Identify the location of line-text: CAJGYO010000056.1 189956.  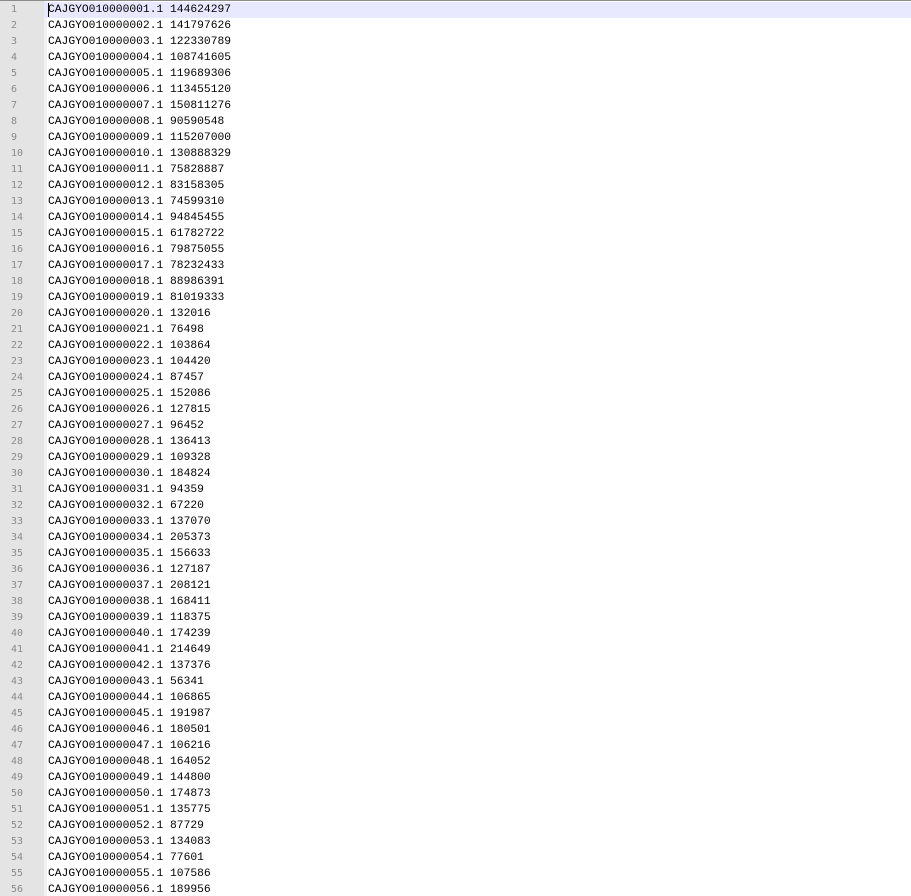
(129, 889).